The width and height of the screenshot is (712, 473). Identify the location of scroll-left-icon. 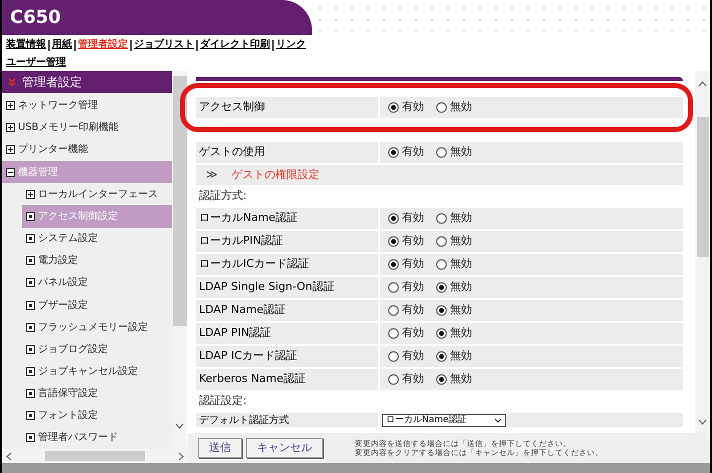
(9, 456).